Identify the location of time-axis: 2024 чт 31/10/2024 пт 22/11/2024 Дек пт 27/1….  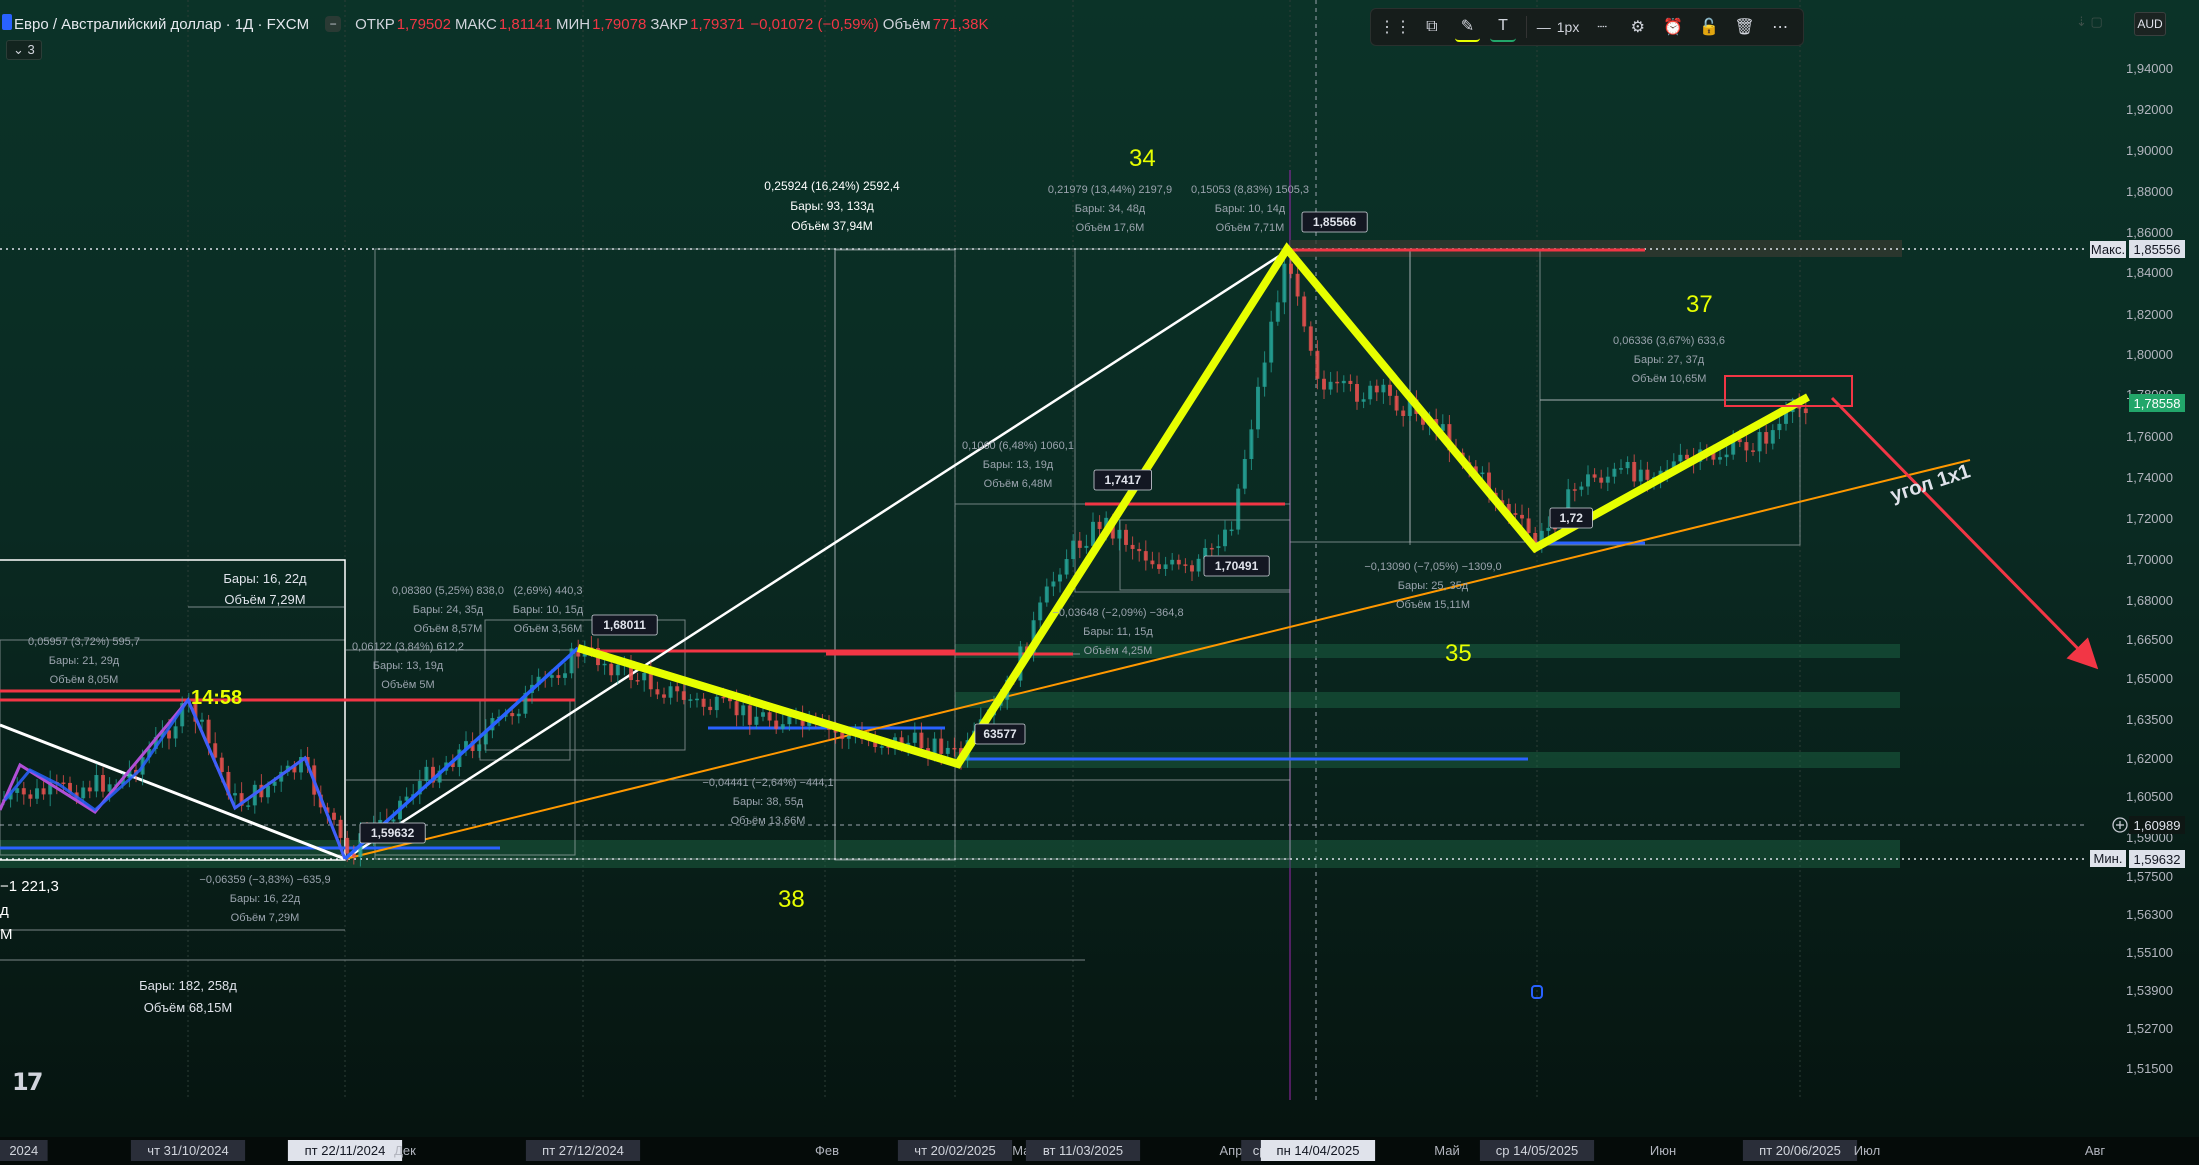
(1052, 1150).